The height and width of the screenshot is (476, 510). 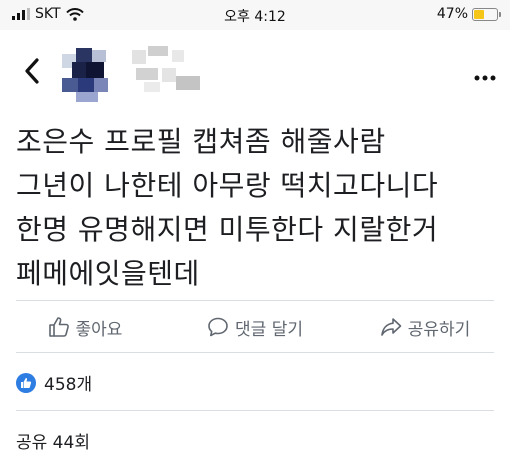 What do you see at coordinates (479, 14) in the screenshot?
I see `battery-level-fill` at bounding box center [479, 14].